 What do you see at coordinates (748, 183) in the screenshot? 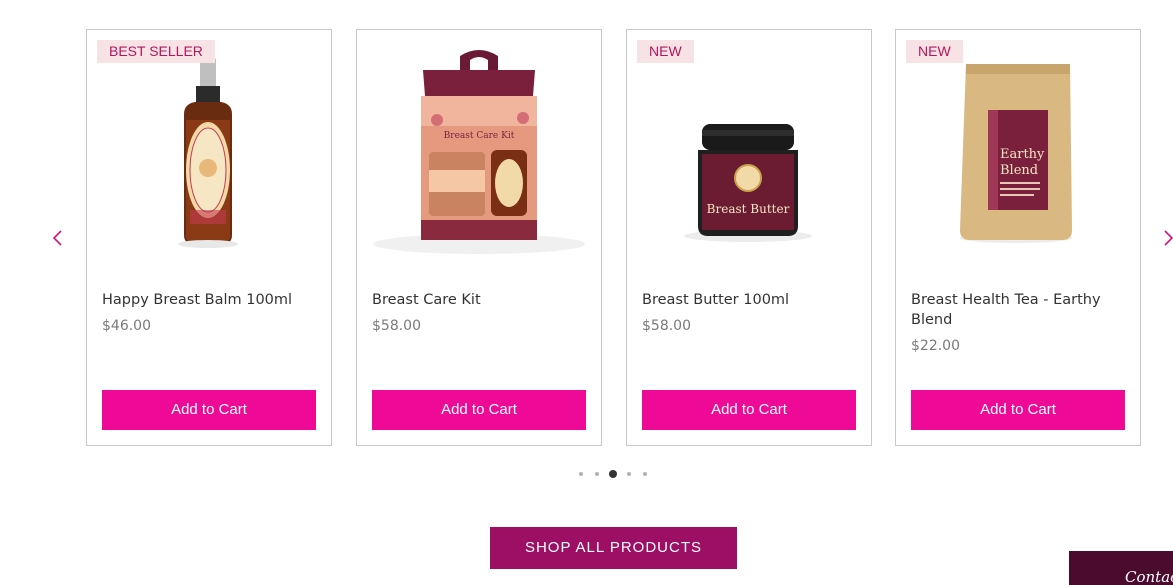
I see `jar-image: Breast Butter` at bounding box center [748, 183].